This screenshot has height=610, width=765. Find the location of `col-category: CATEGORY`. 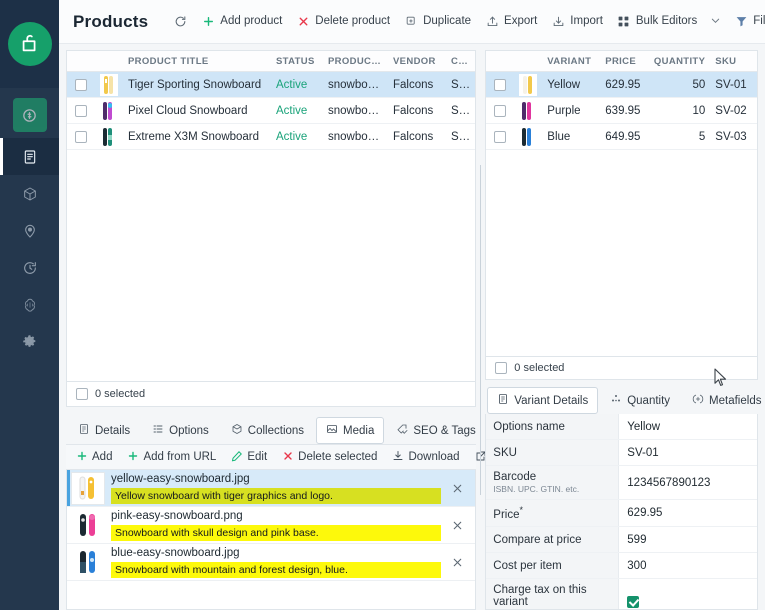

col-category: CATEGORY is located at coordinates (460, 61).